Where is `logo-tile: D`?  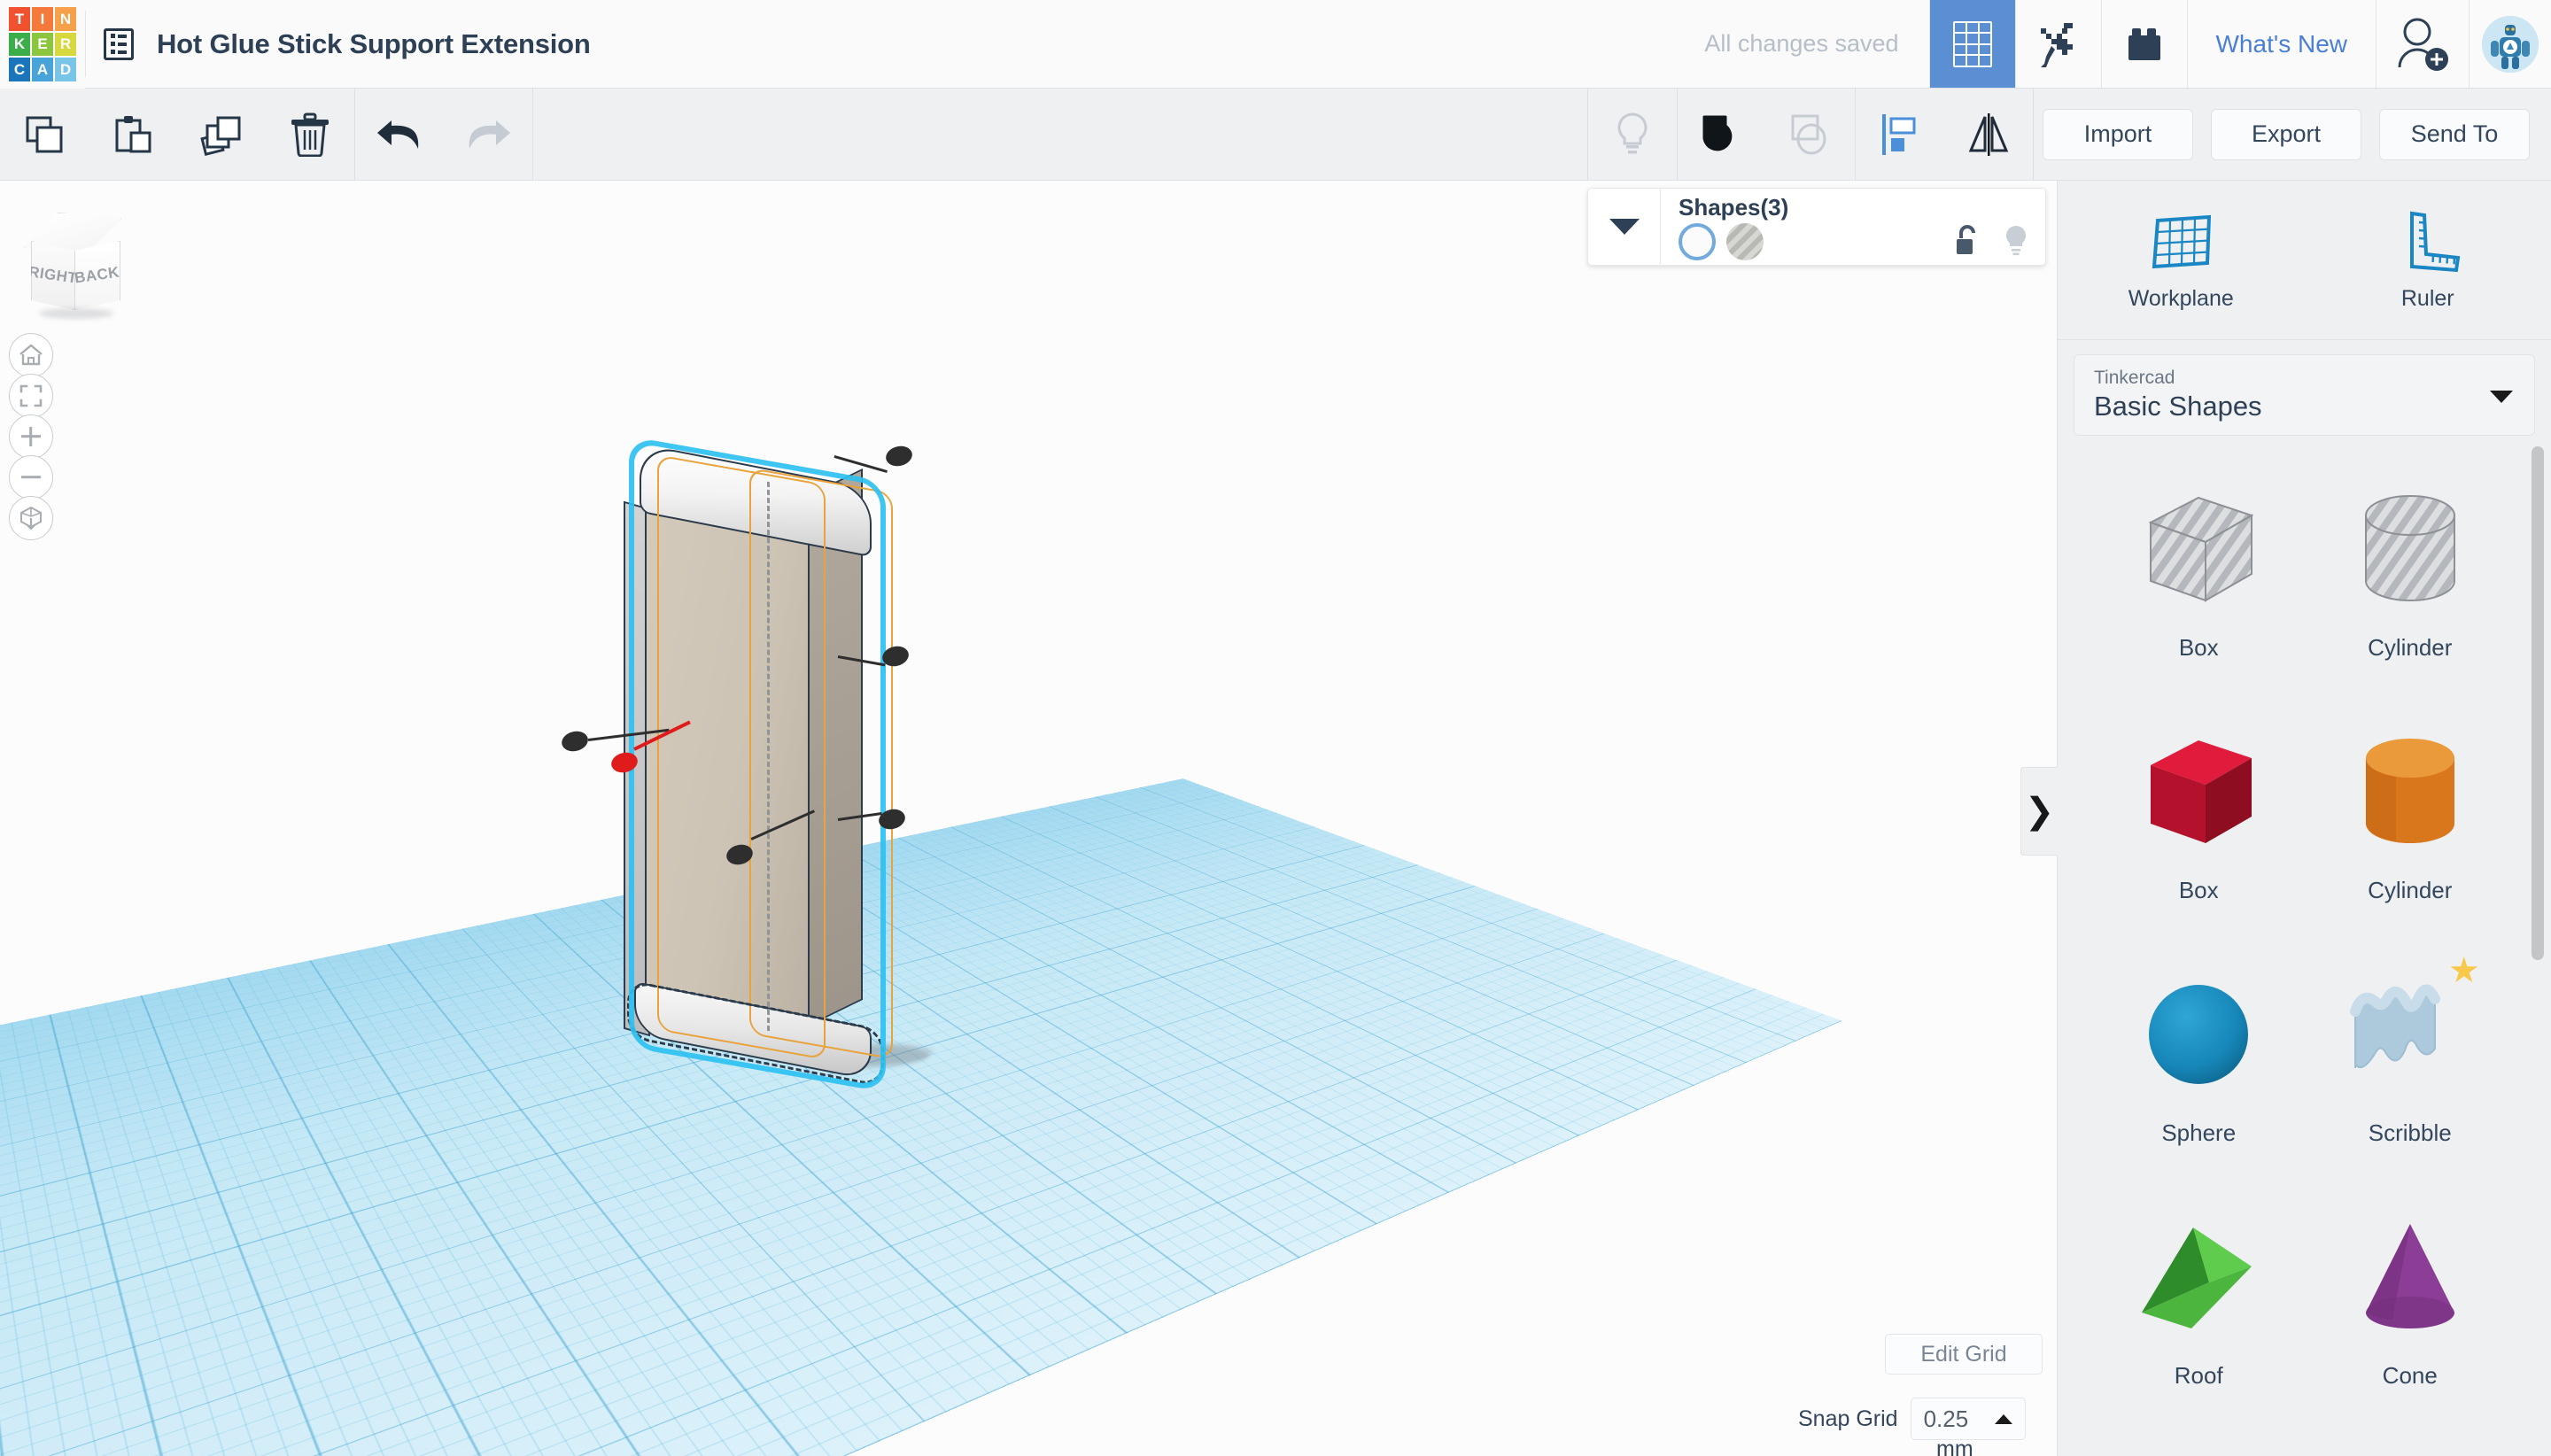 logo-tile: D is located at coordinates (65, 69).